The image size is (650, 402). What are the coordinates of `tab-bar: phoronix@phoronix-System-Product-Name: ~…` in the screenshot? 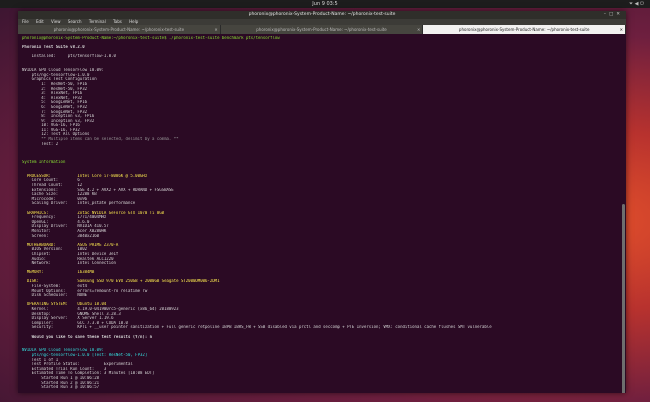 It's located at (322, 29).